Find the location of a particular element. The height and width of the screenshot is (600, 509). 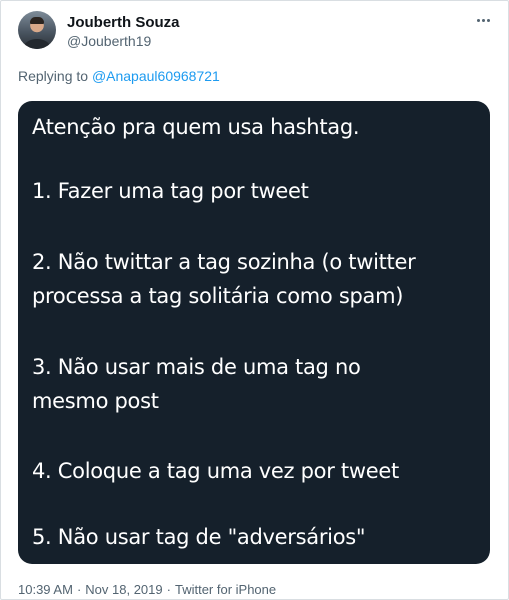

replying-to: Replying to @Anapaul60968721 is located at coordinates (119, 76).